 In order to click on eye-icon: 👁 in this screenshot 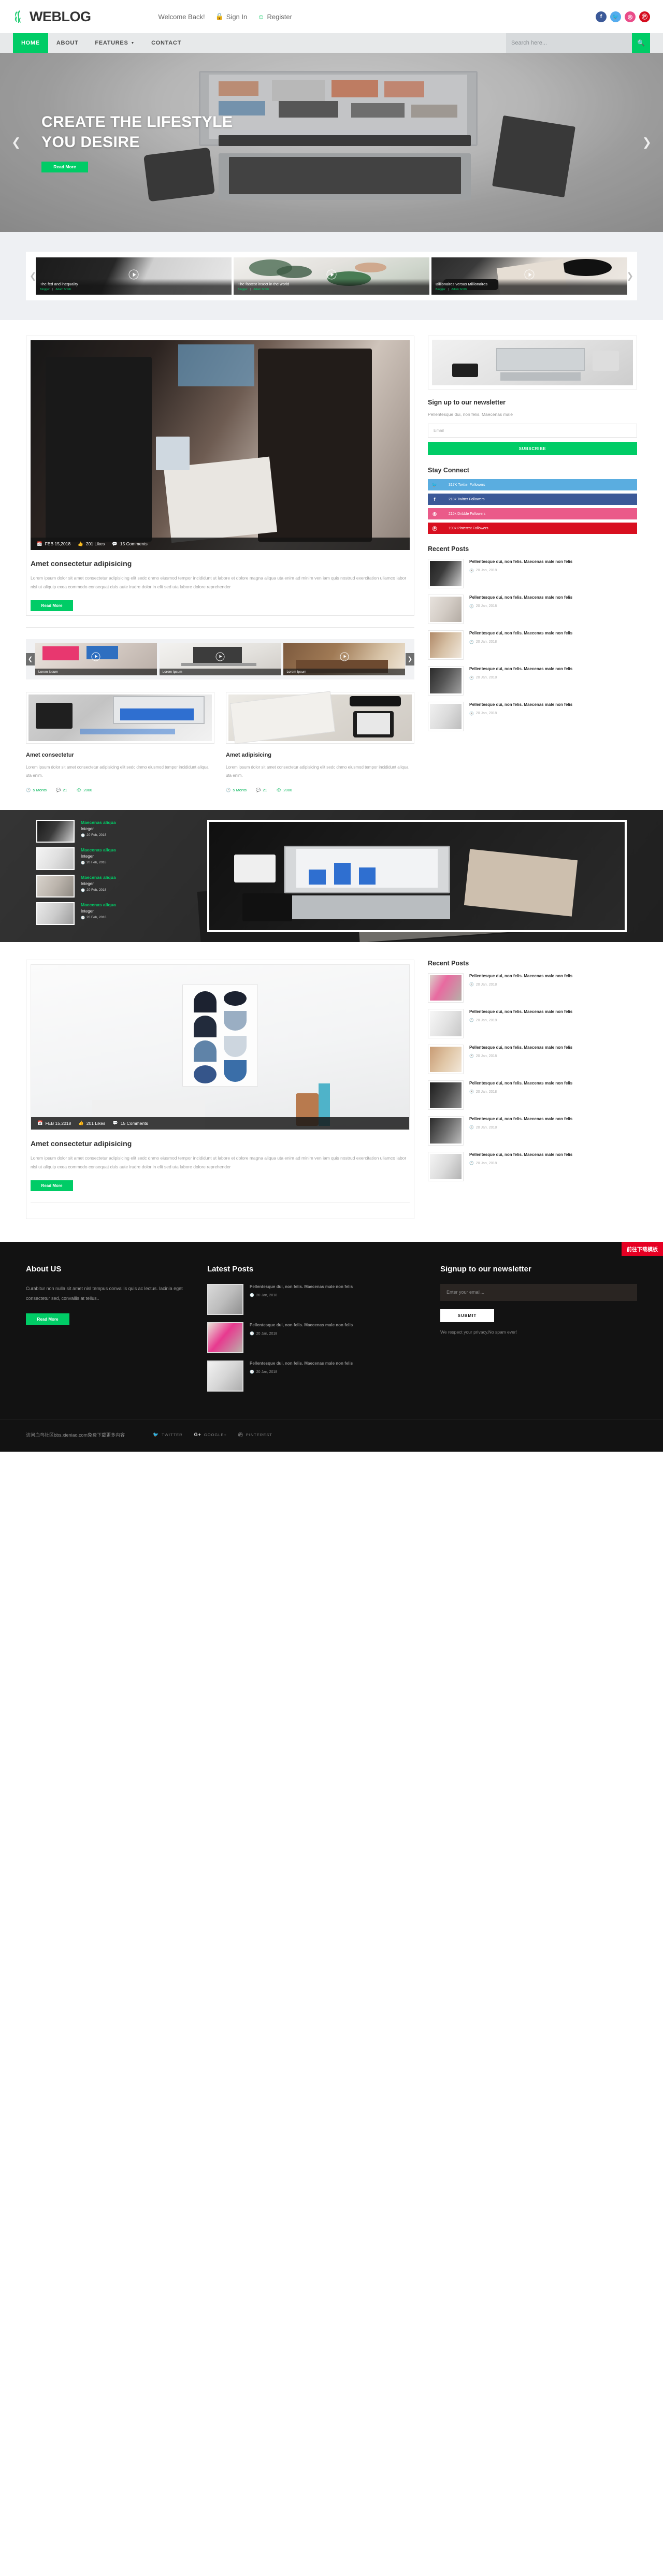, I will do `click(79, 789)`.